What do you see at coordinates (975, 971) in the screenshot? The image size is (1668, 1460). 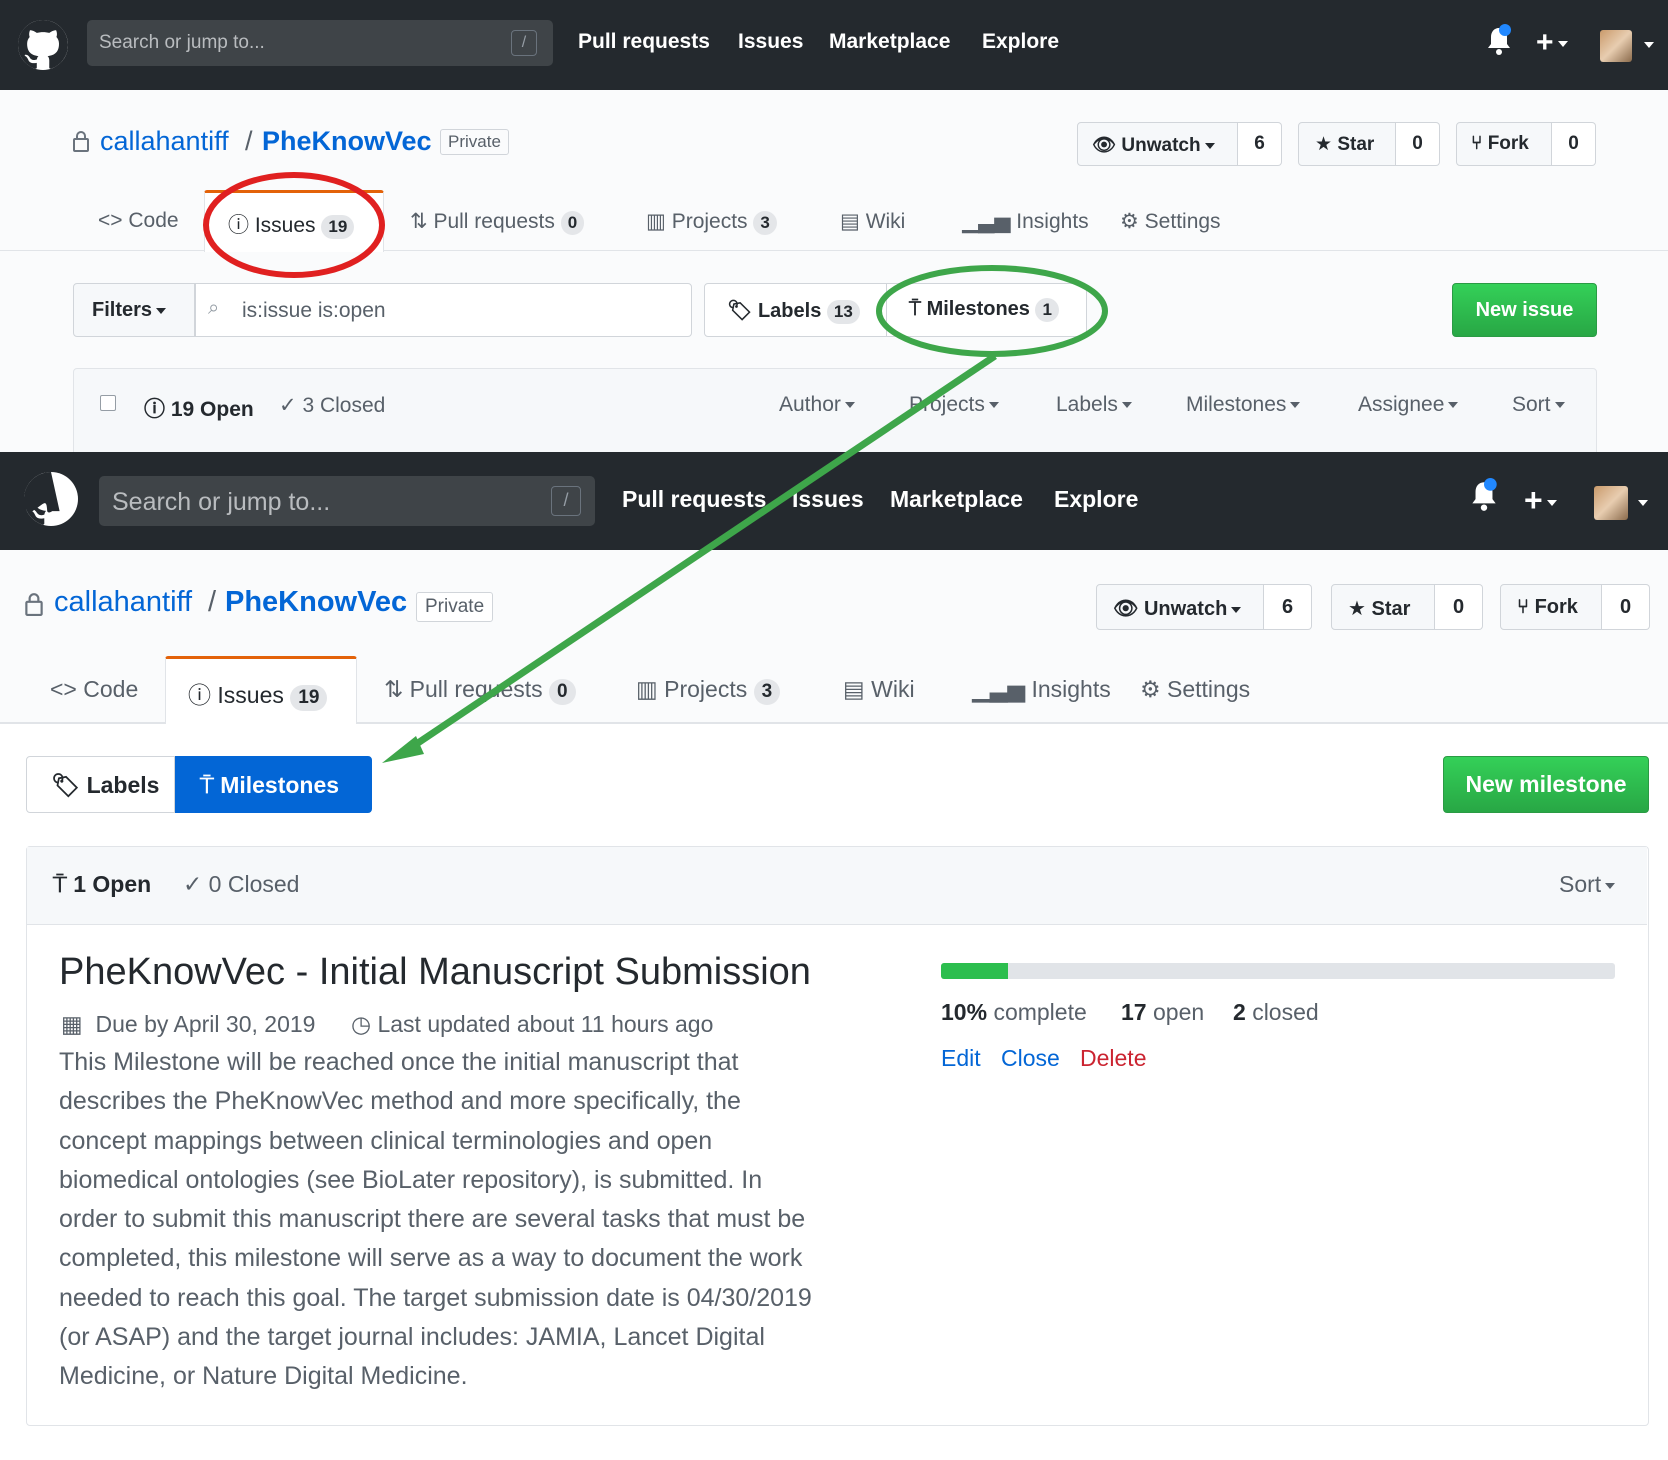 I see `milestone-progress-fill` at bounding box center [975, 971].